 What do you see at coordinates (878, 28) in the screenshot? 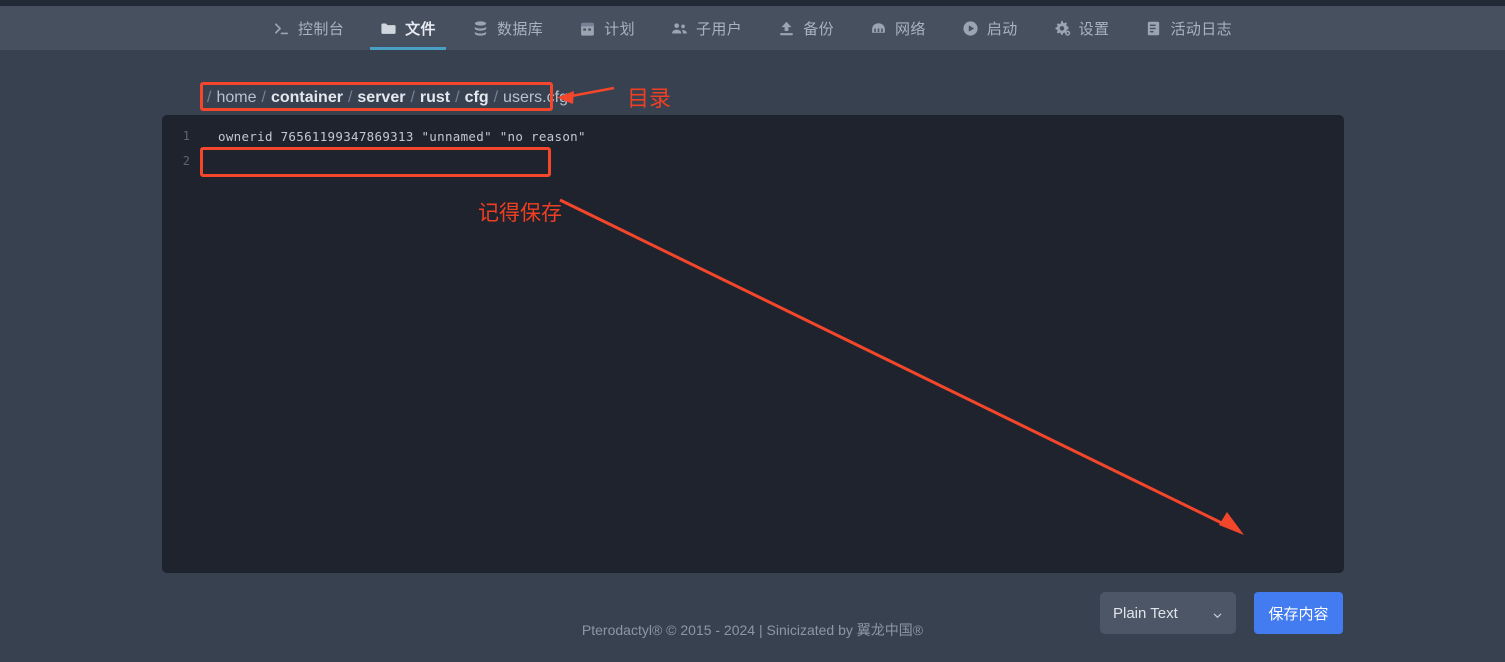
I see `network-icon` at bounding box center [878, 28].